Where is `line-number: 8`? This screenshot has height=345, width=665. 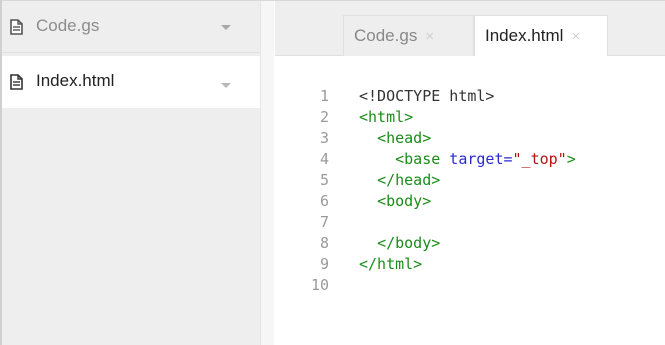 line-number: 8 is located at coordinates (324, 243).